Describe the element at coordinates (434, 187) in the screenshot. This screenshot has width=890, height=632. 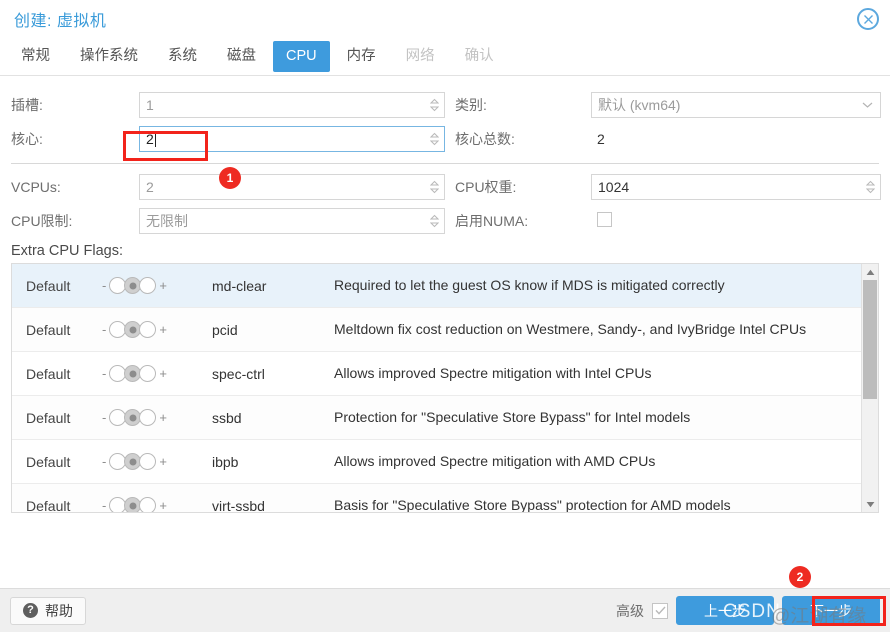
I see `vcpus-stepper` at that location.